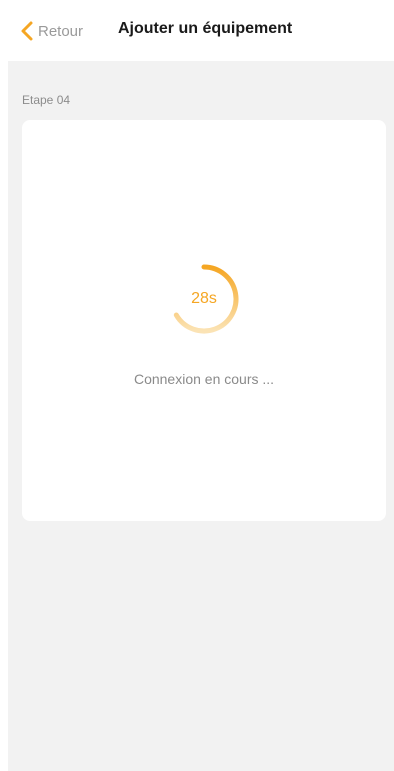 The width and height of the screenshot is (394, 771). I want to click on page-title: Ajouter un équipement, so click(205, 28).